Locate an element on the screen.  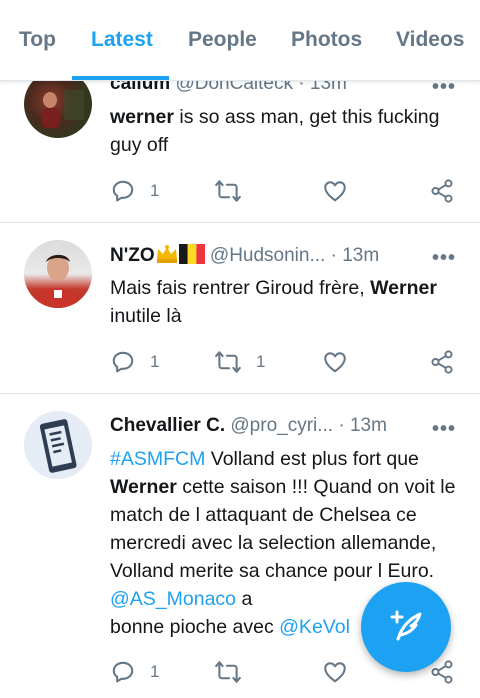
text-segment: Volland est plus fort que is located at coordinates (312, 459).